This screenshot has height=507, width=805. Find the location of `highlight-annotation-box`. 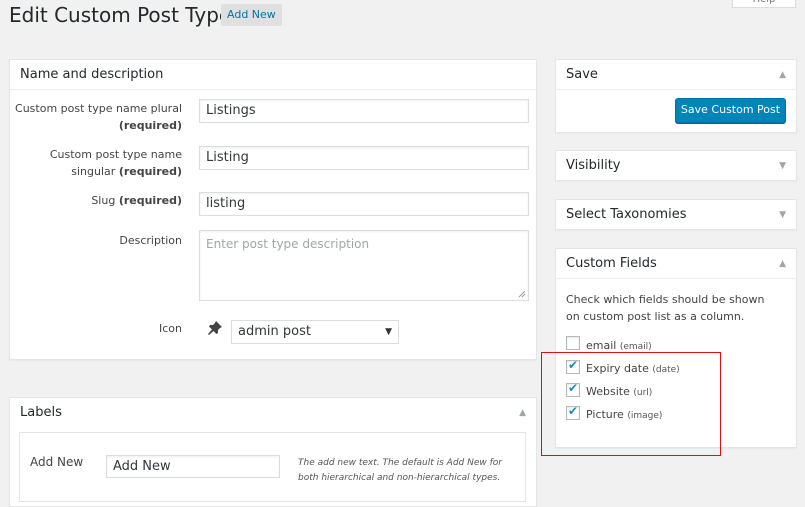

highlight-annotation-box is located at coordinates (631, 404).